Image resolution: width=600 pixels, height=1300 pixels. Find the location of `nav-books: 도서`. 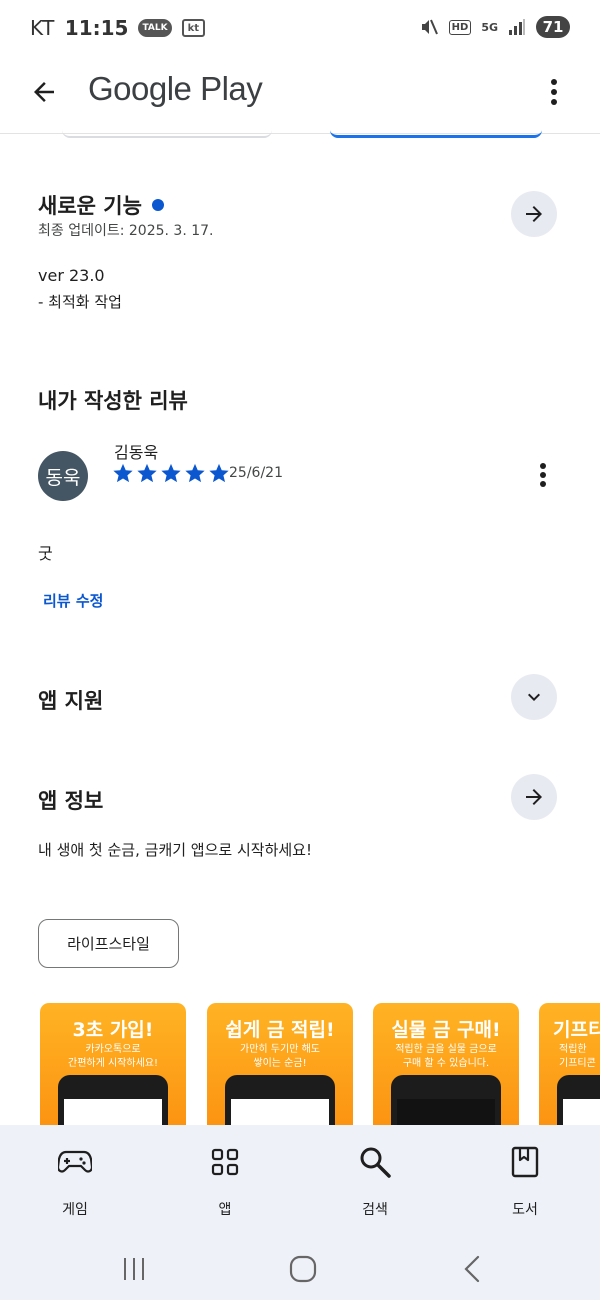

nav-books: 도서 is located at coordinates (525, 1182).